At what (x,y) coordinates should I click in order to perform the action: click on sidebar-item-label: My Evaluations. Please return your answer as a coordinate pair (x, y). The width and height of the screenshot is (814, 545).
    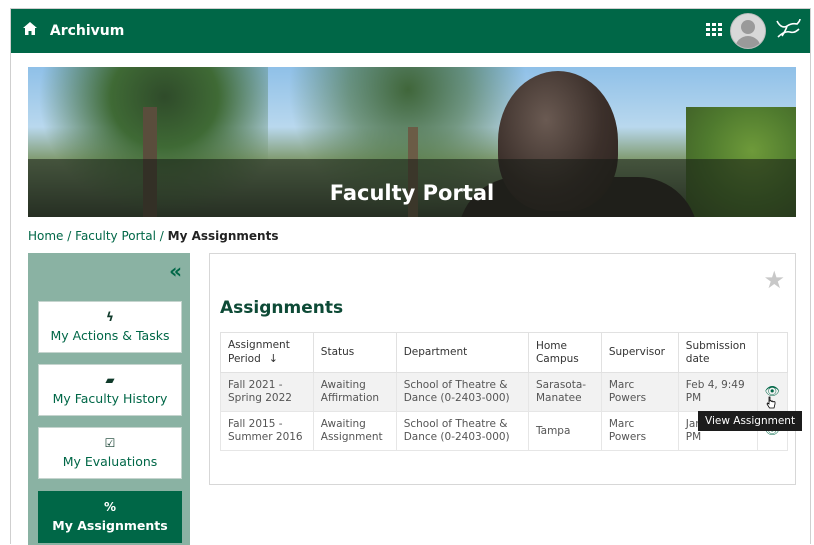
    Looking at the image, I should click on (110, 461).